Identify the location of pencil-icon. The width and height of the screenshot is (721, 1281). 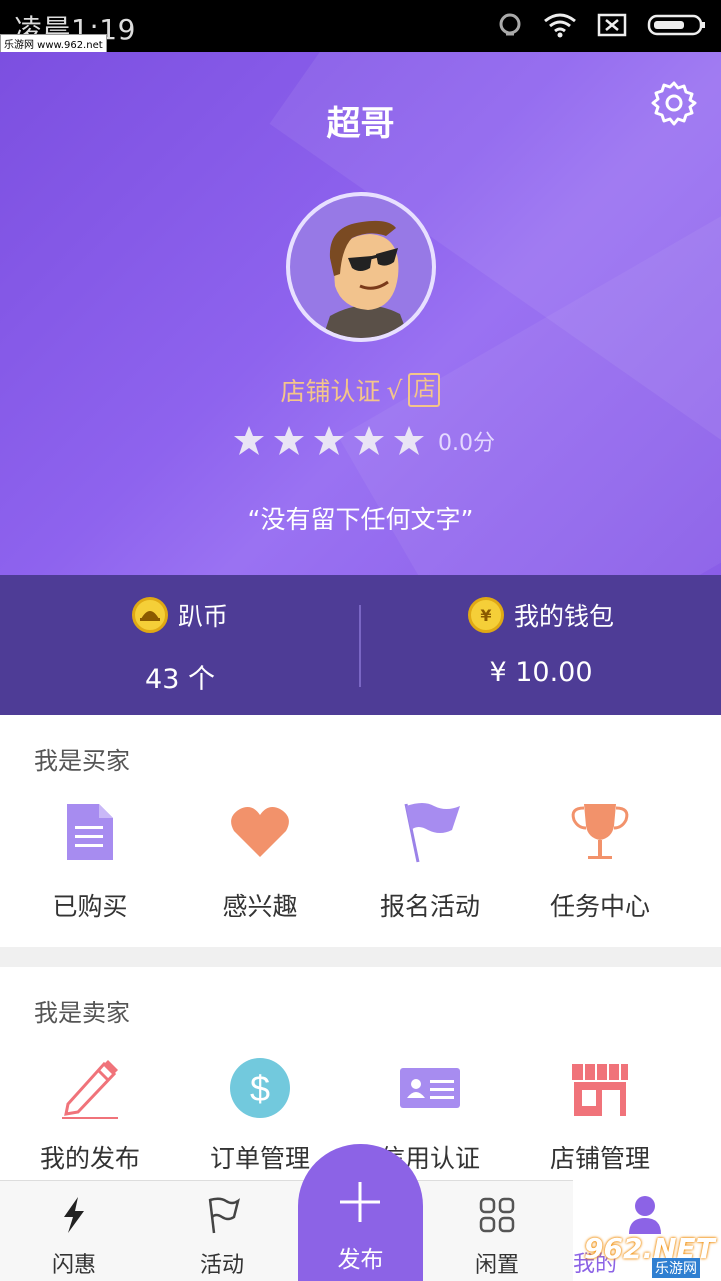
(90, 1088).